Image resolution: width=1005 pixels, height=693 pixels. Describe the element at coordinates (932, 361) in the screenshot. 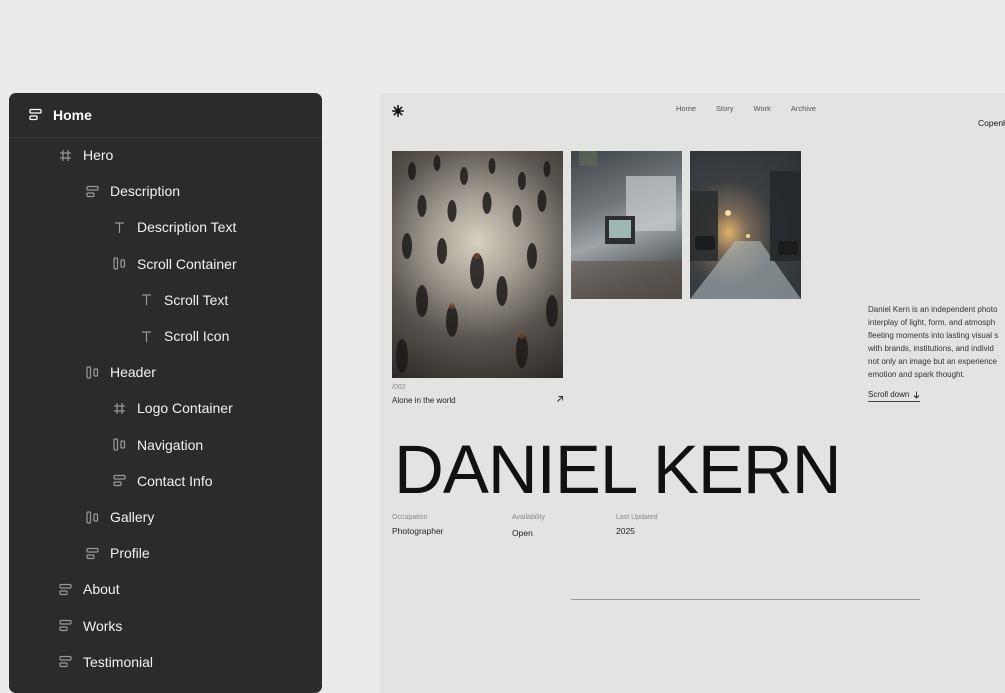

I see `bio-line: not only an image but an experience` at that location.